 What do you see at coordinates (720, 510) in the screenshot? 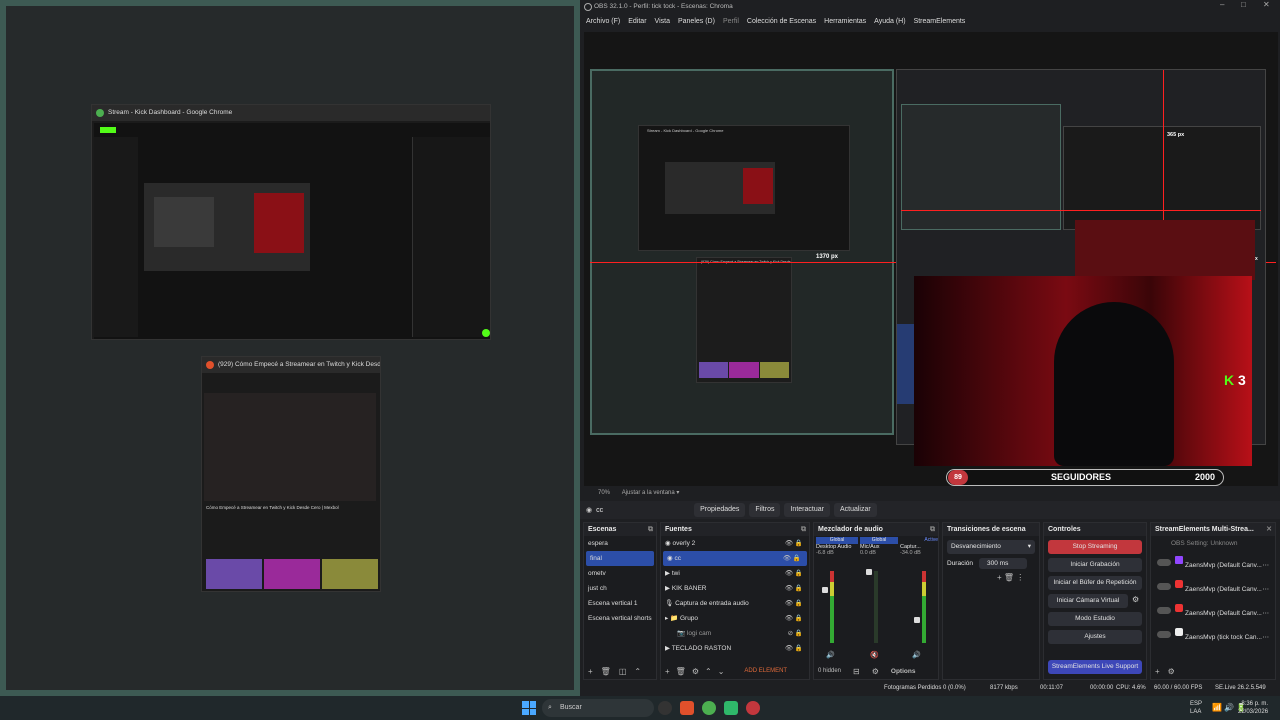
I see `properties-button: Propiedades` at bounding box center [720, 510].